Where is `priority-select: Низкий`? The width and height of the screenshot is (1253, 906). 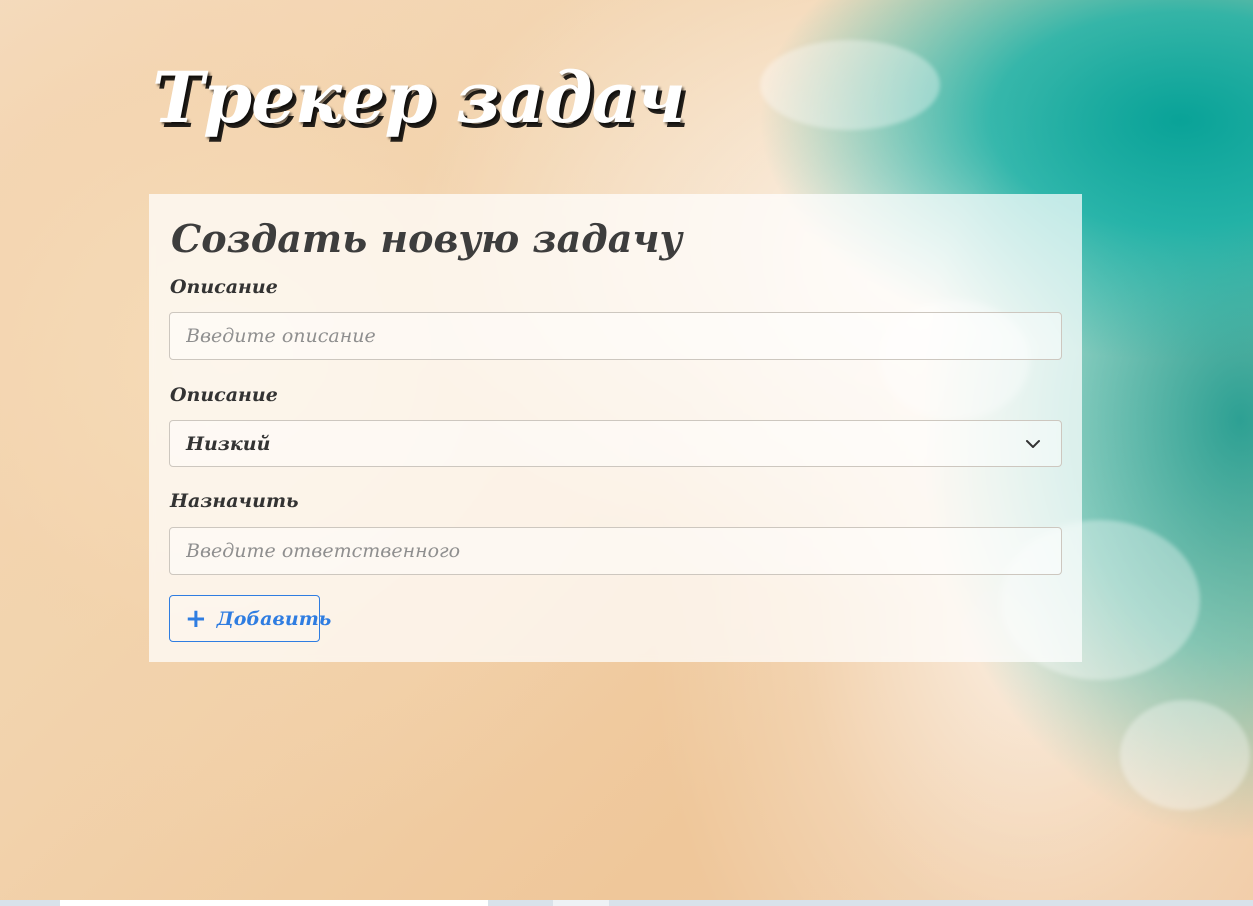
priority-select: Низкий is located at coordinates (615, 443).